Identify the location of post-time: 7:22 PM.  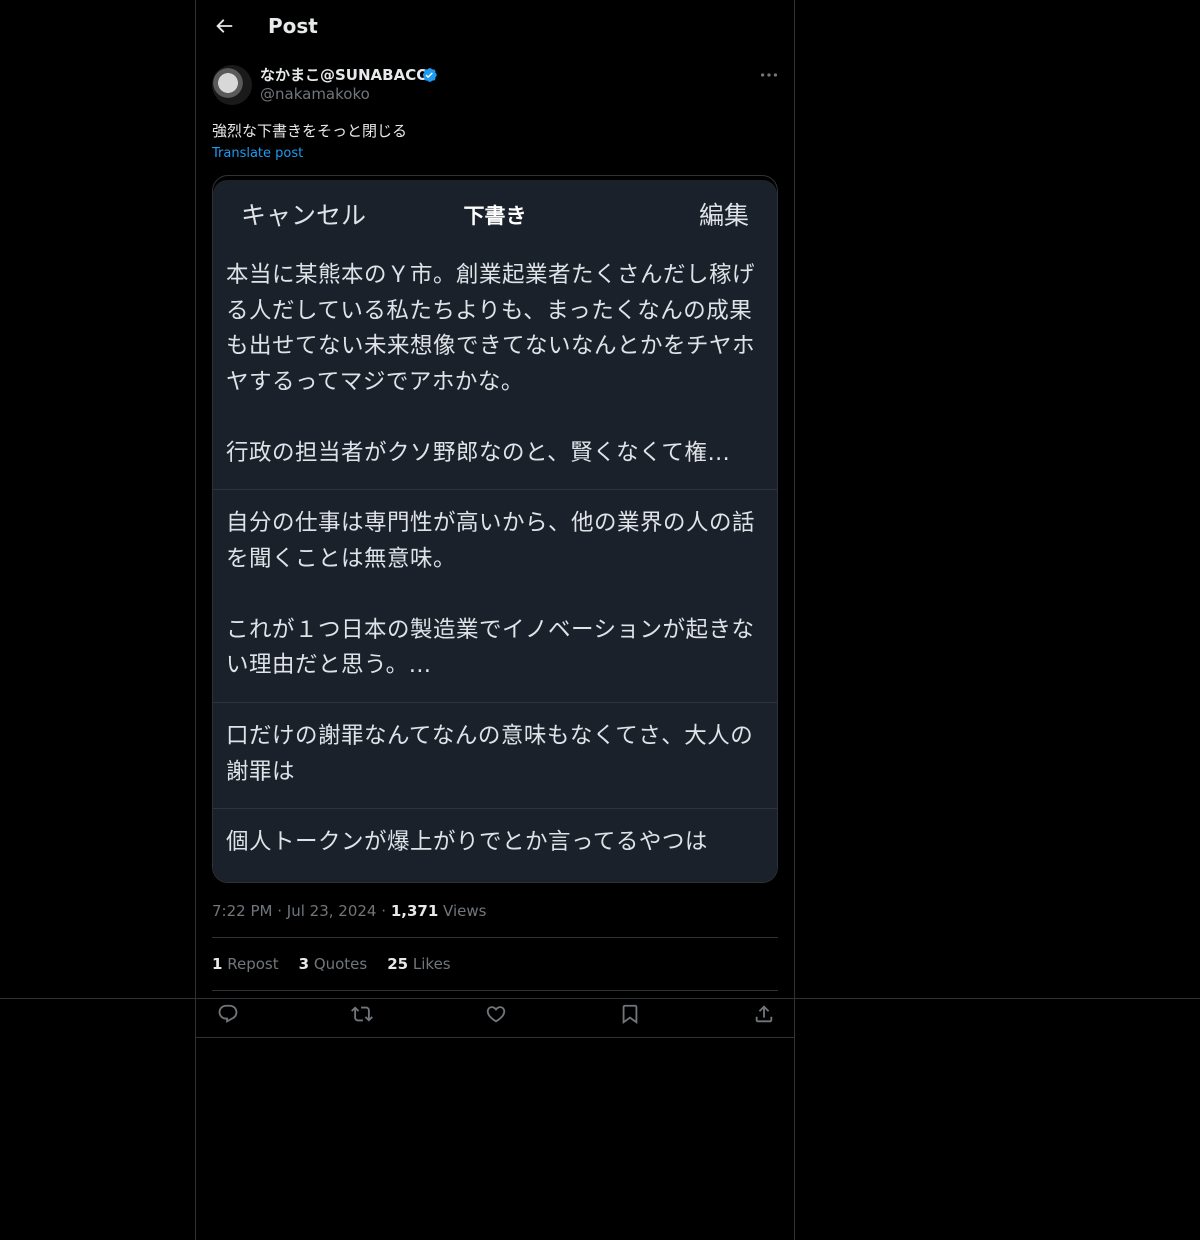
(242, 911).